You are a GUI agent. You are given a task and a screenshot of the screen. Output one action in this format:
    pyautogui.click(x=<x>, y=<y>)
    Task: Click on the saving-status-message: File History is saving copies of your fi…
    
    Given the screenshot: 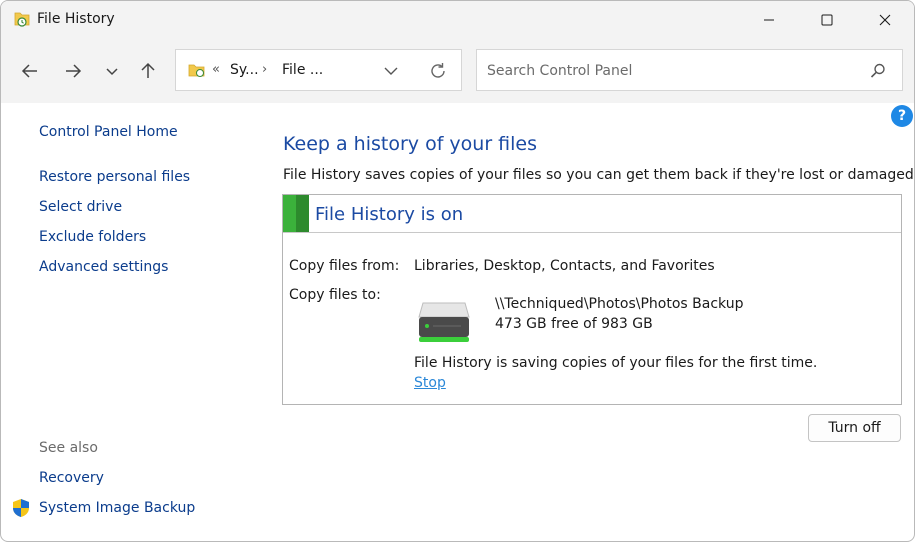 What is the action you would take?
    pyautogui.click(x=616, y=363)
    